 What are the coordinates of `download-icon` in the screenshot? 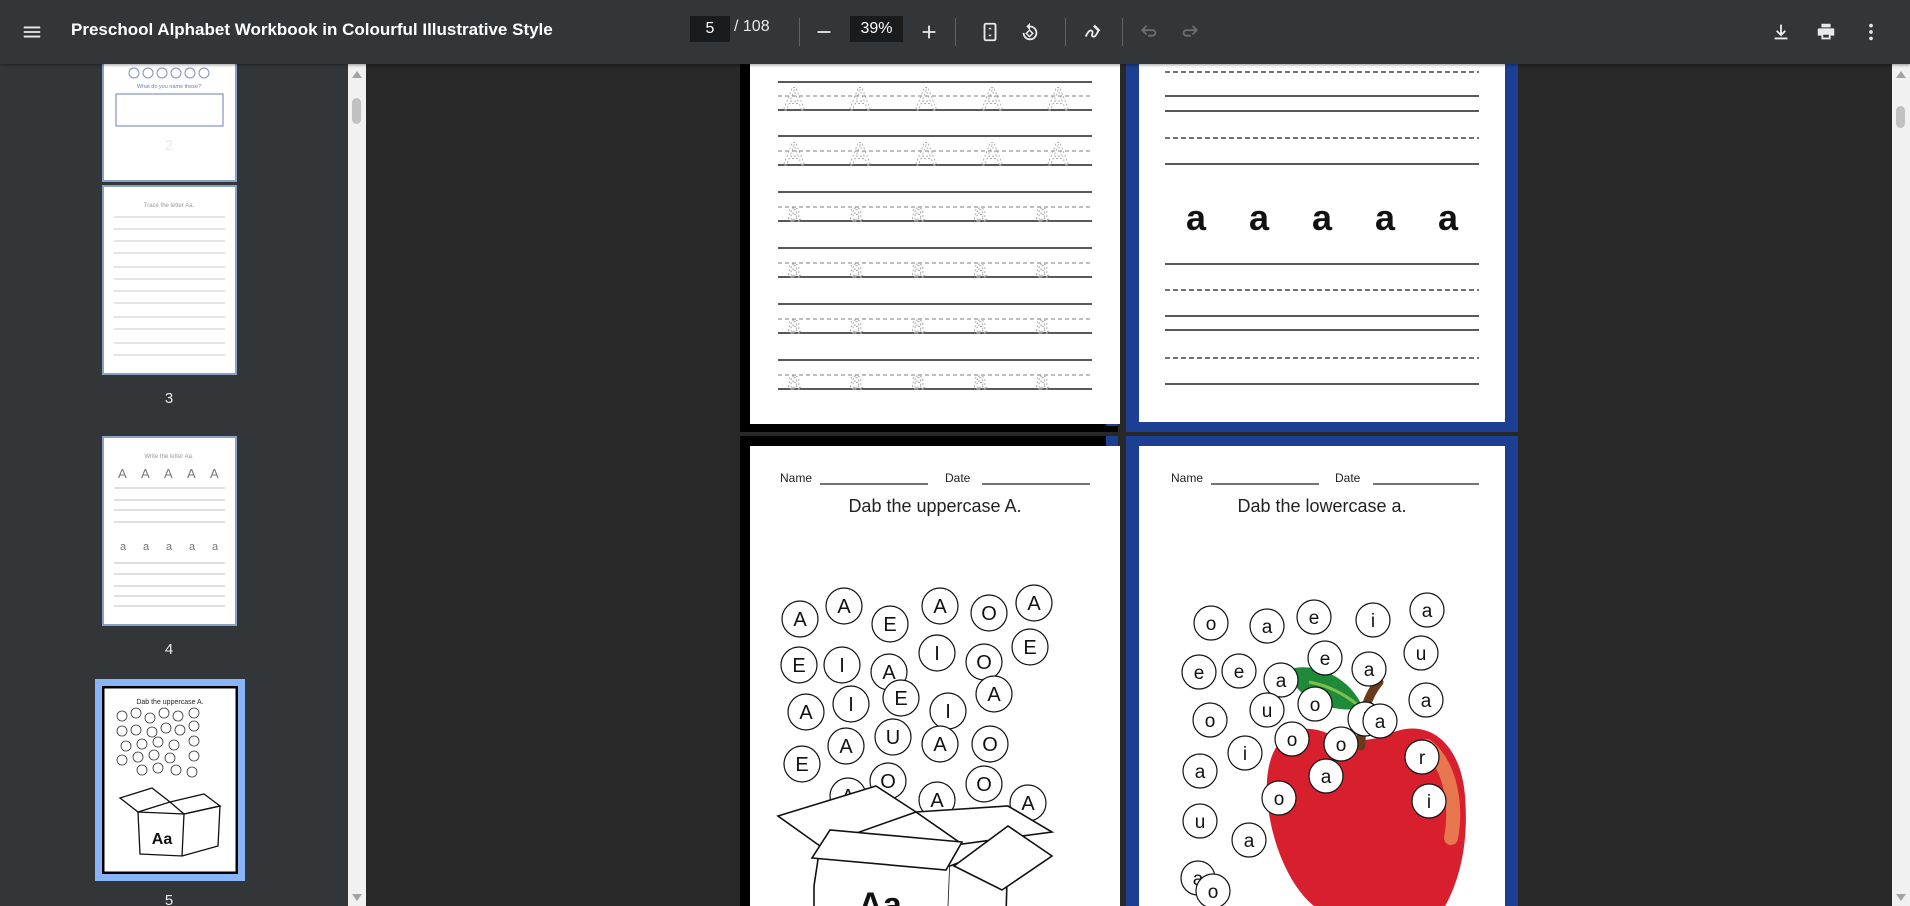 It's located at (1781, 32).